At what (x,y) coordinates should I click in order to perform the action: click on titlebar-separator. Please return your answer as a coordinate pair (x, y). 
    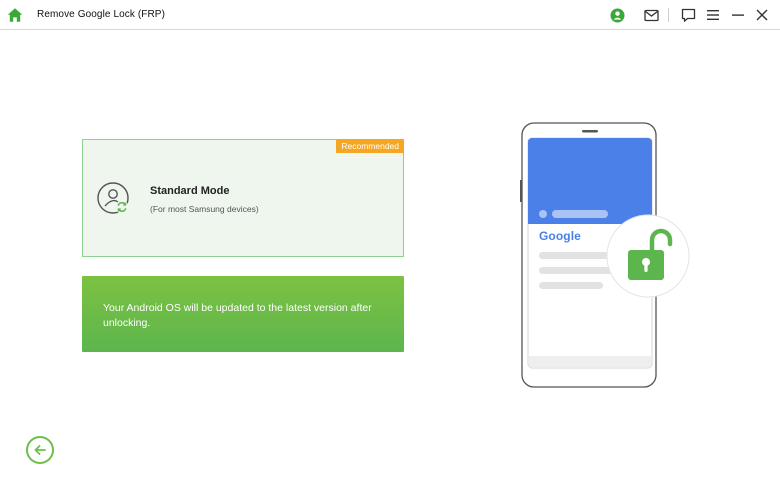
    Looking at the image, I should click on (668, 15).